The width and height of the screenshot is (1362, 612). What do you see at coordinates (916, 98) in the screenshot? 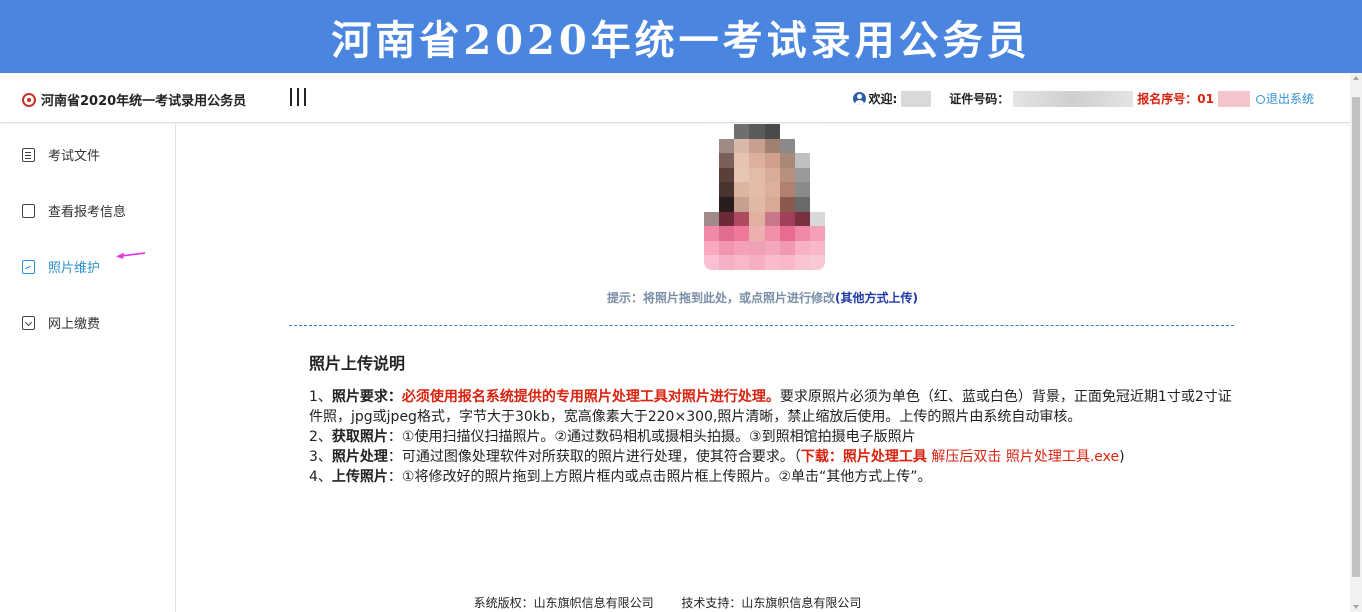
I see `username-redacted` at bounding box center [916, 98].